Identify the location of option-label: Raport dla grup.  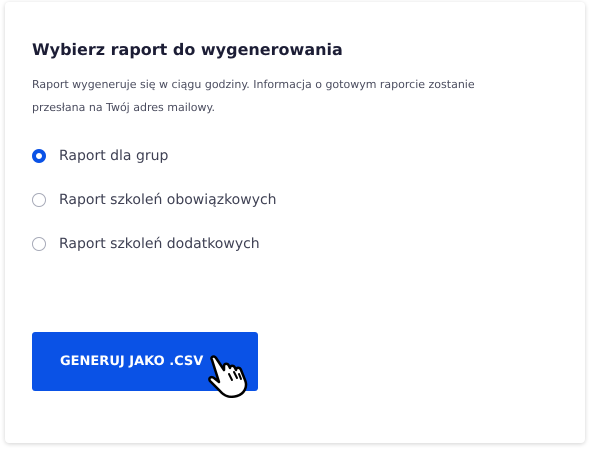
(113, 156).